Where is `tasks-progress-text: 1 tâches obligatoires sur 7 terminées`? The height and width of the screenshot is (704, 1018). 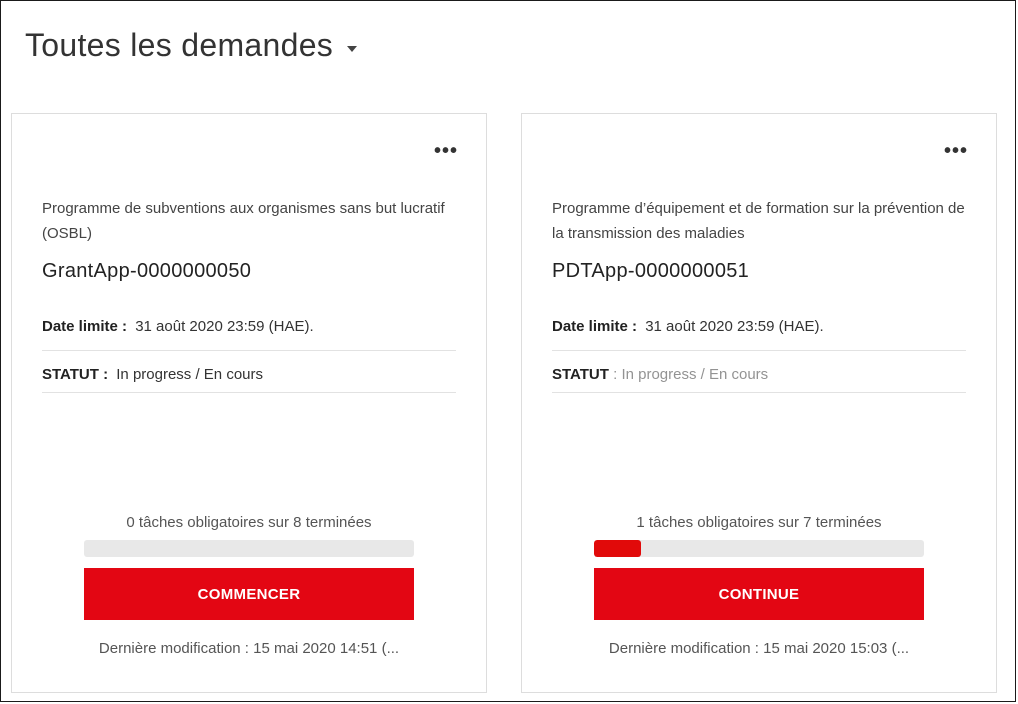 tasks-progress-text: 1 tâches obligatoires sur 7 terminées is located at coordinates (759, 522).